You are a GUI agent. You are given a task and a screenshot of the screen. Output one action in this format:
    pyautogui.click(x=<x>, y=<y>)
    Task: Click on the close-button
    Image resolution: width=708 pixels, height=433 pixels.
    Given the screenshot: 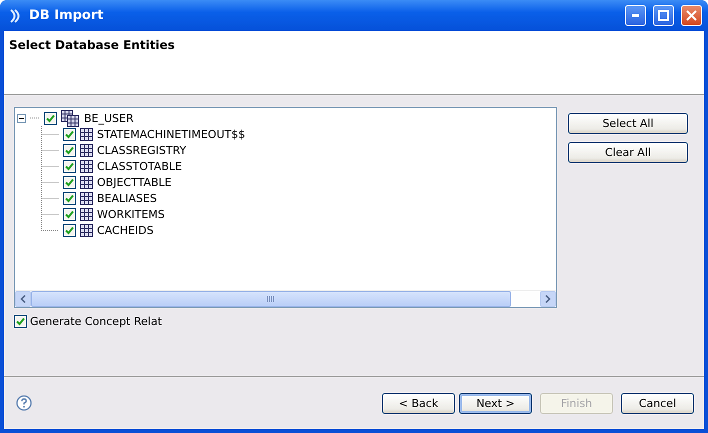 What is the action you would take?
    pyautogui.click(x=691, y=15)
    